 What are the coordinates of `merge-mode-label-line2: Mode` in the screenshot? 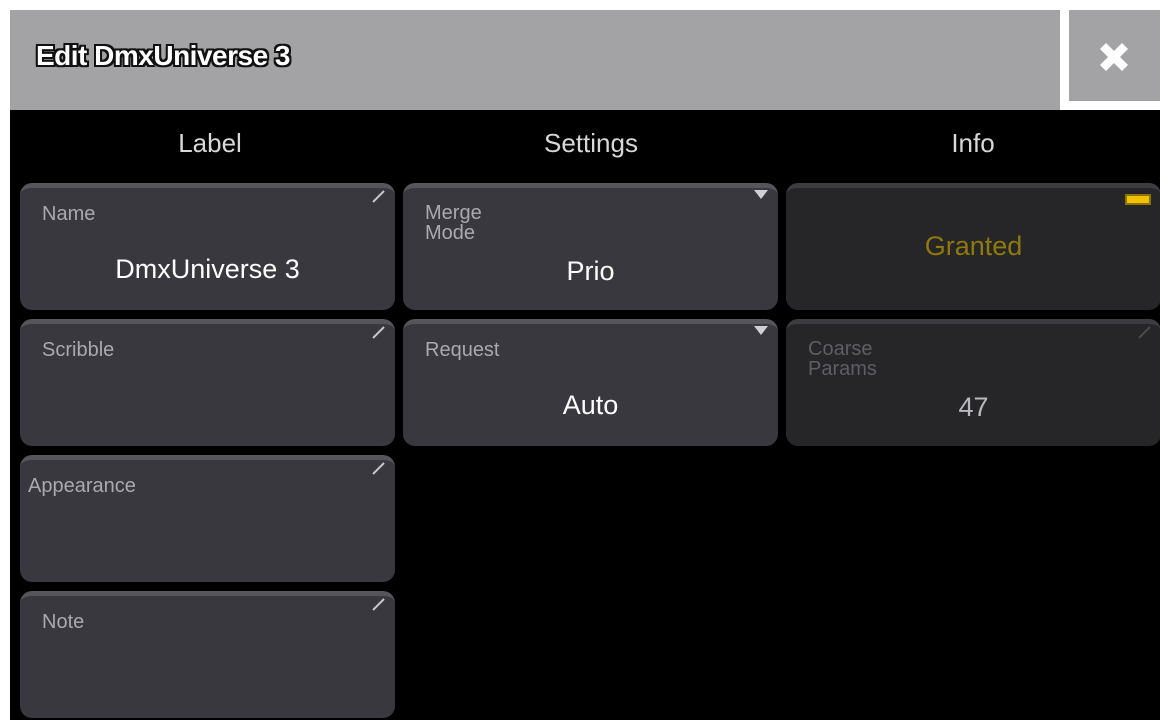 It's located at (450, 233).